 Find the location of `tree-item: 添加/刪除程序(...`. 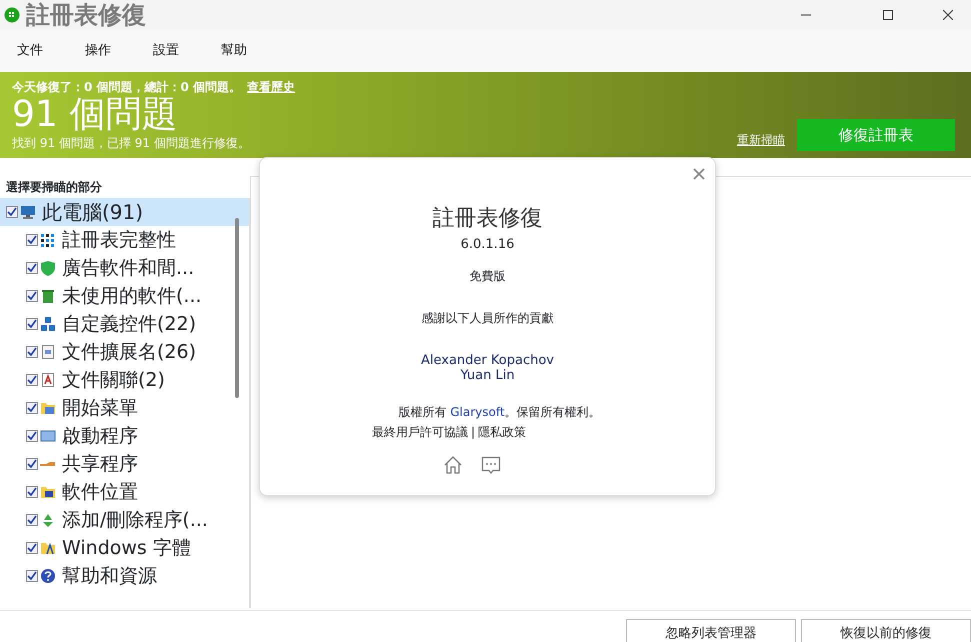

tree-item: 添加/刪除程序(... is located at coordinates (124, 520).